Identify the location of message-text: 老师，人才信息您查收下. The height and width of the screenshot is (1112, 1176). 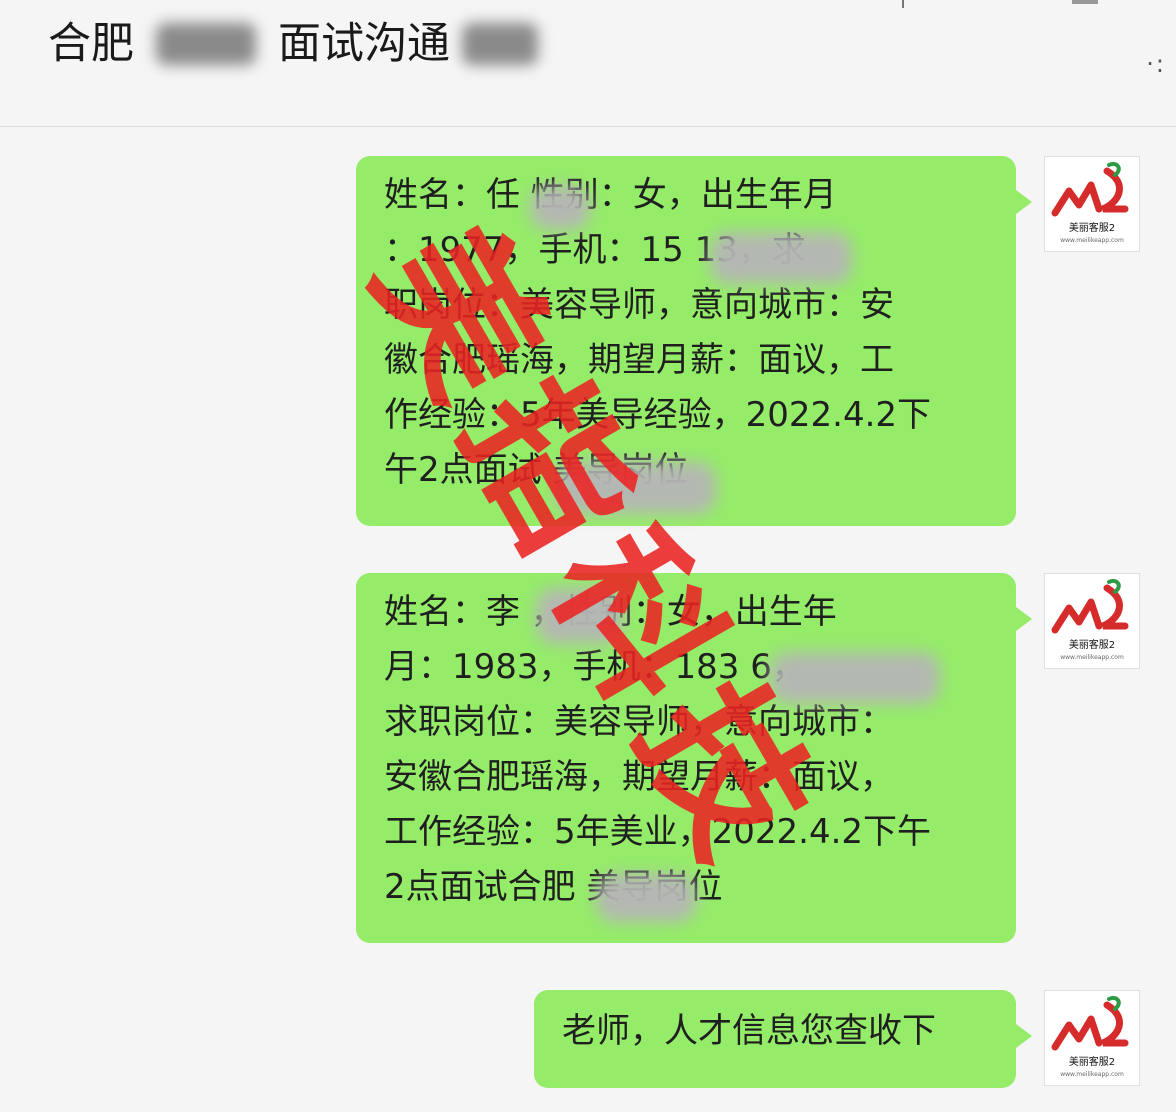
(749, 1031).